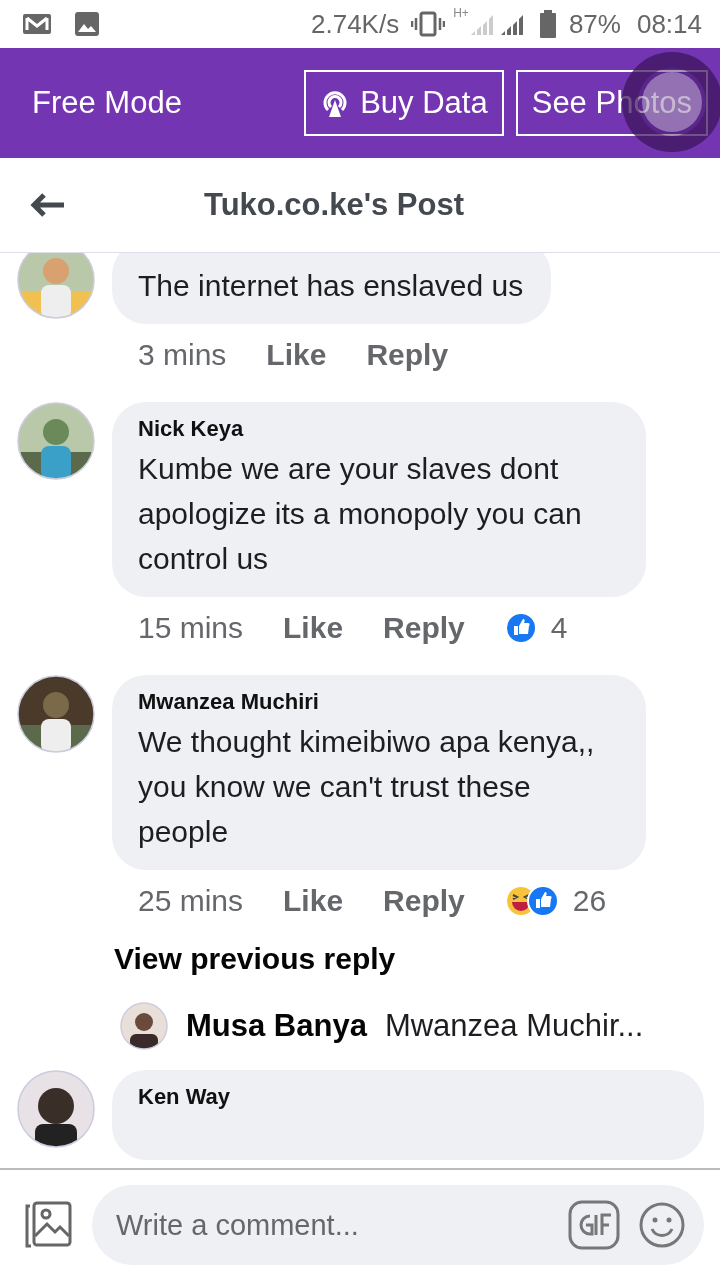 Image resolution: width=720 pixels, height=1280 pixels. I want to click on battery-level: 87%, so click(594, 24).